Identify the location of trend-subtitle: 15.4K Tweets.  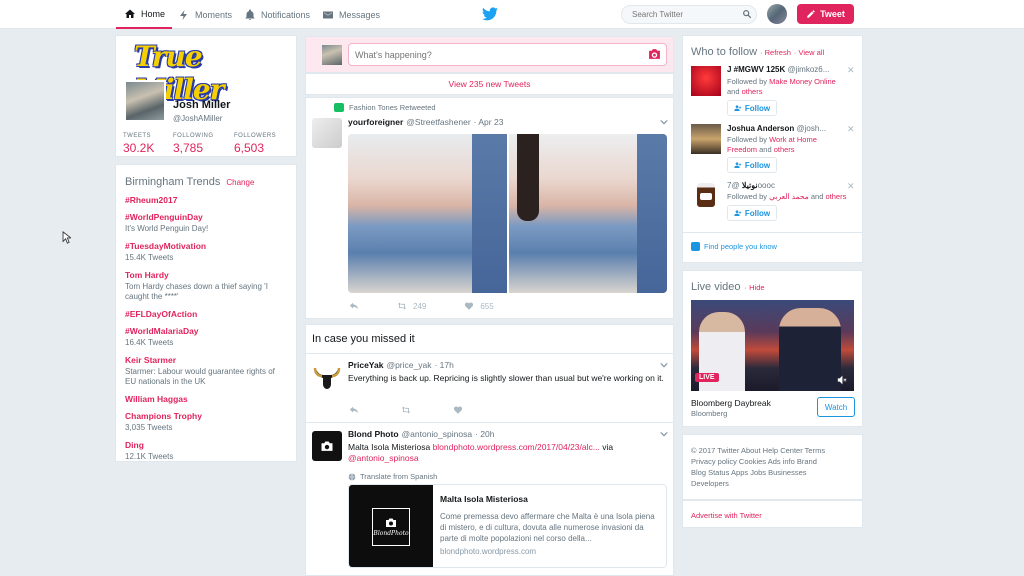
(149, 257).